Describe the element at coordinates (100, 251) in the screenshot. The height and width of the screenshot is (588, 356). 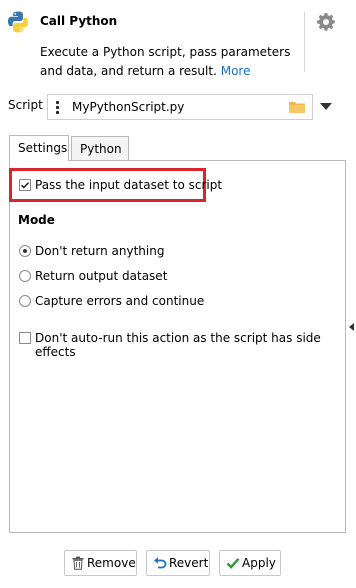
I see `radio-dont-return-label: Don't return anything` at that location.